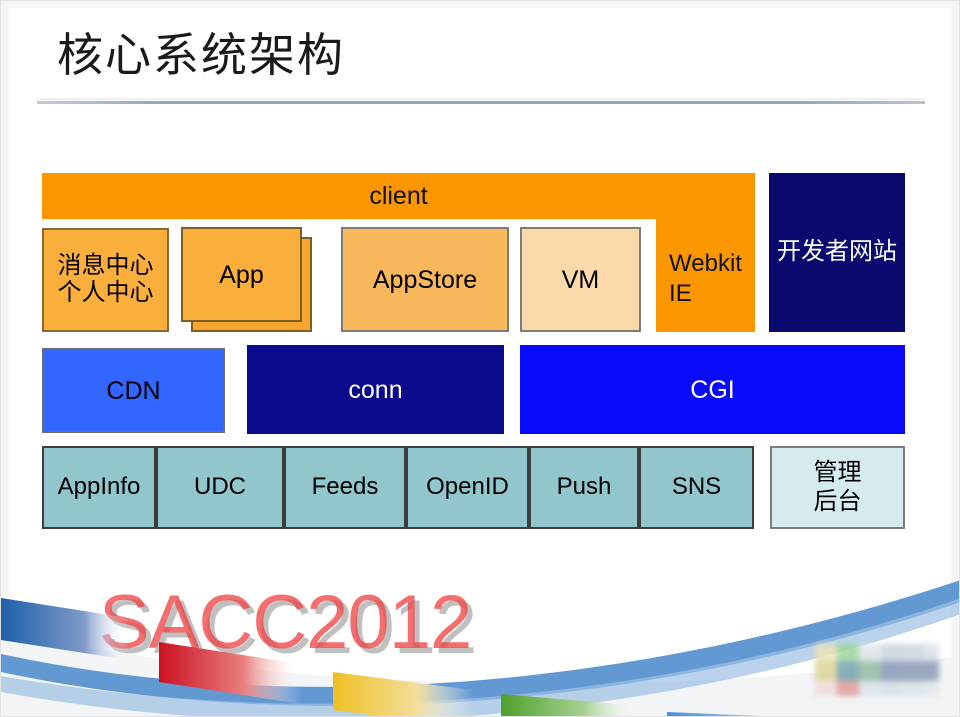 The image size is (960, 717). What do you see at coordinates (696, 487) in the screenshot?
I see `node-sns: SNS` at bounding box center [696, 487].